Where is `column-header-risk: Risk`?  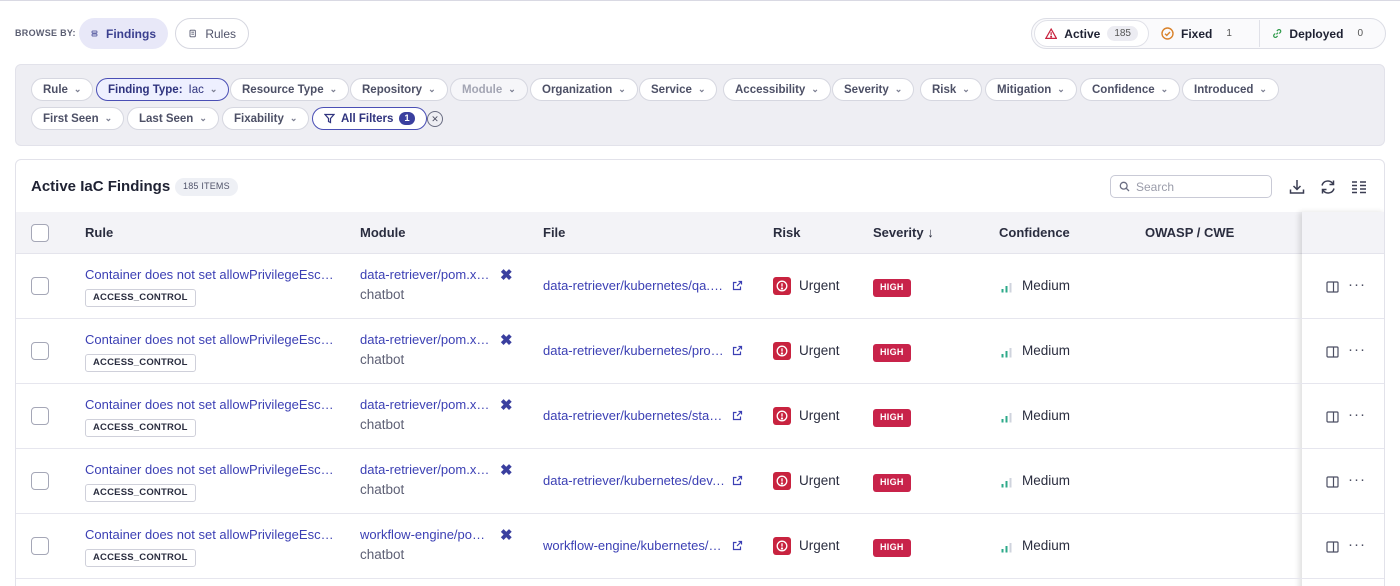 column-header-risk: Risk is located at coordinates (786, 232).